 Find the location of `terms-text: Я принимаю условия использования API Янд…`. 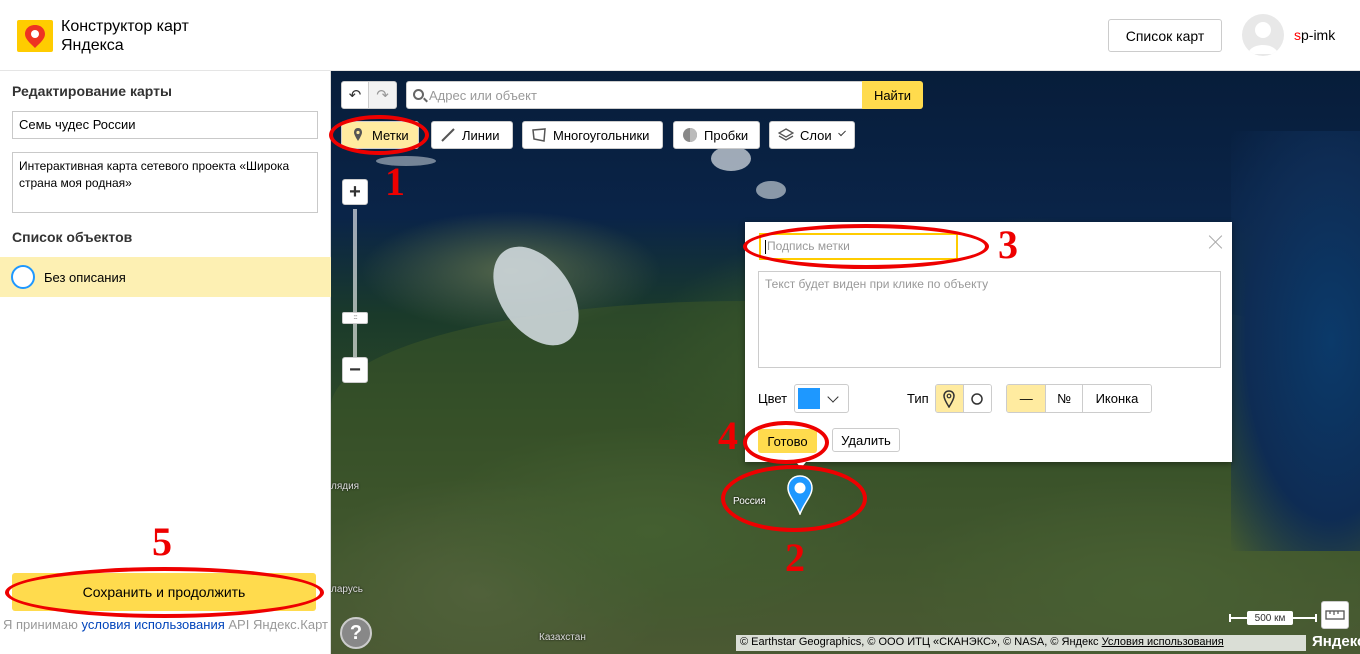

terms-text: Я принимаю условия использования API Янд… is located at coordinates (165, 625).